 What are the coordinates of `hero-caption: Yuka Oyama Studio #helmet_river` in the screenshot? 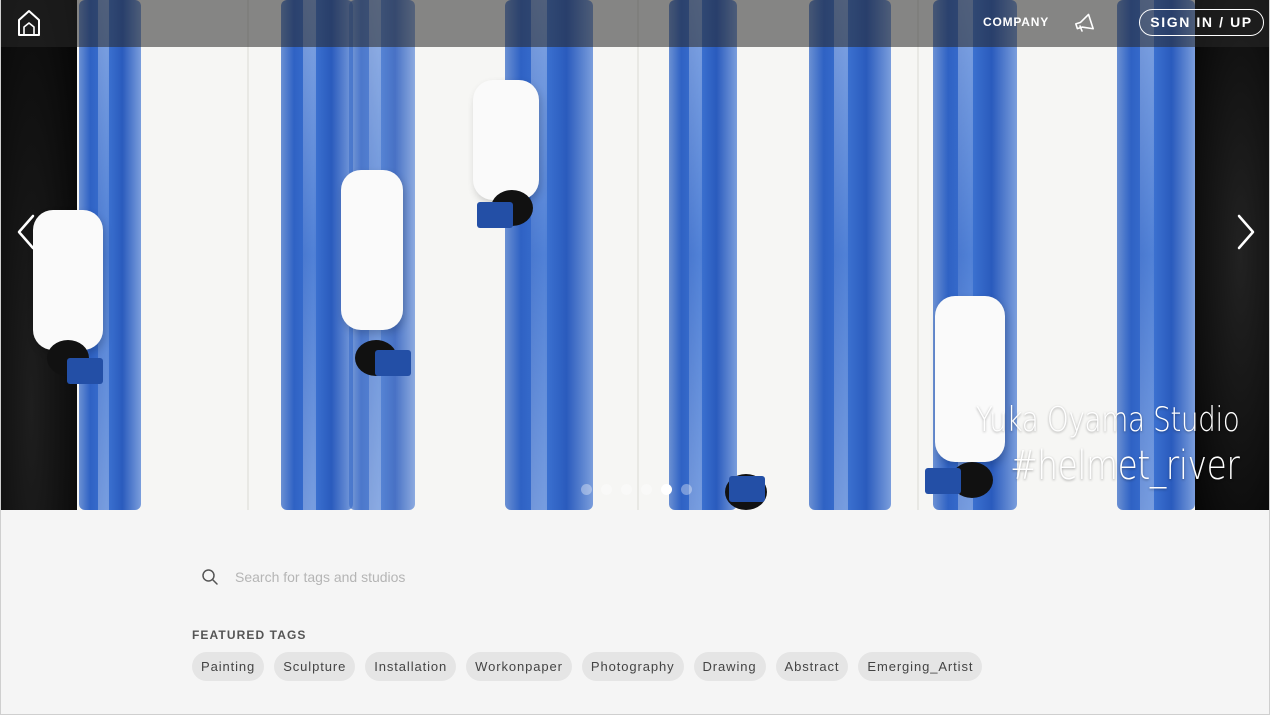 It's located at (1107, 444).